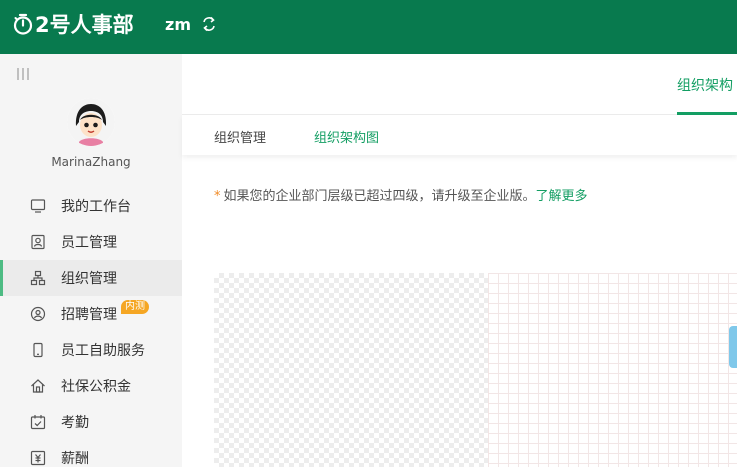  I want to click on learn-more-link: 了解更多, so click(562, 196).